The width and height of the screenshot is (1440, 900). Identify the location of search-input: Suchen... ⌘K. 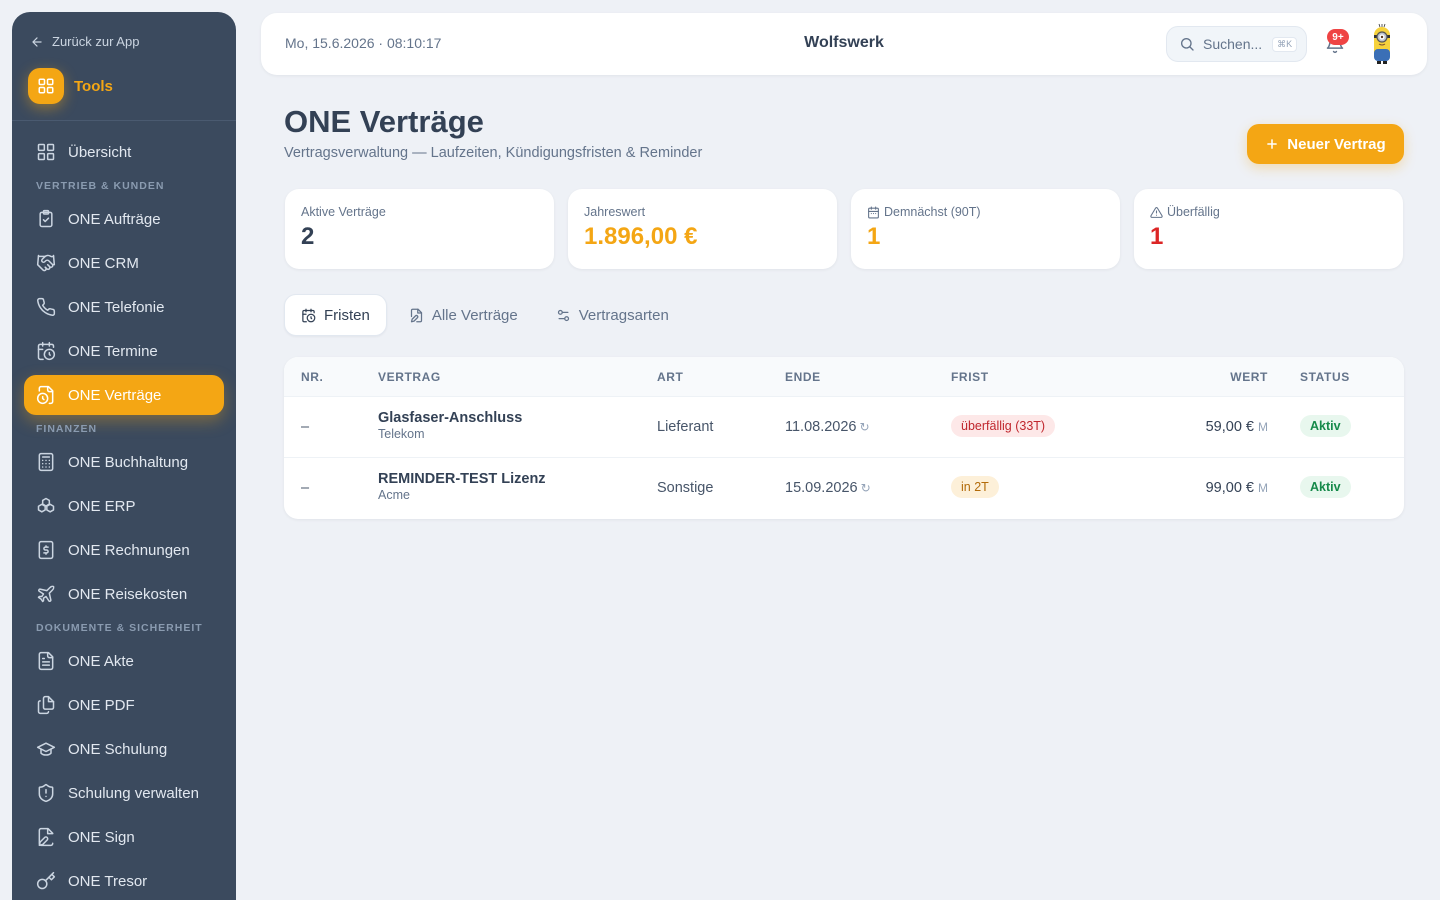
(1236, 44).